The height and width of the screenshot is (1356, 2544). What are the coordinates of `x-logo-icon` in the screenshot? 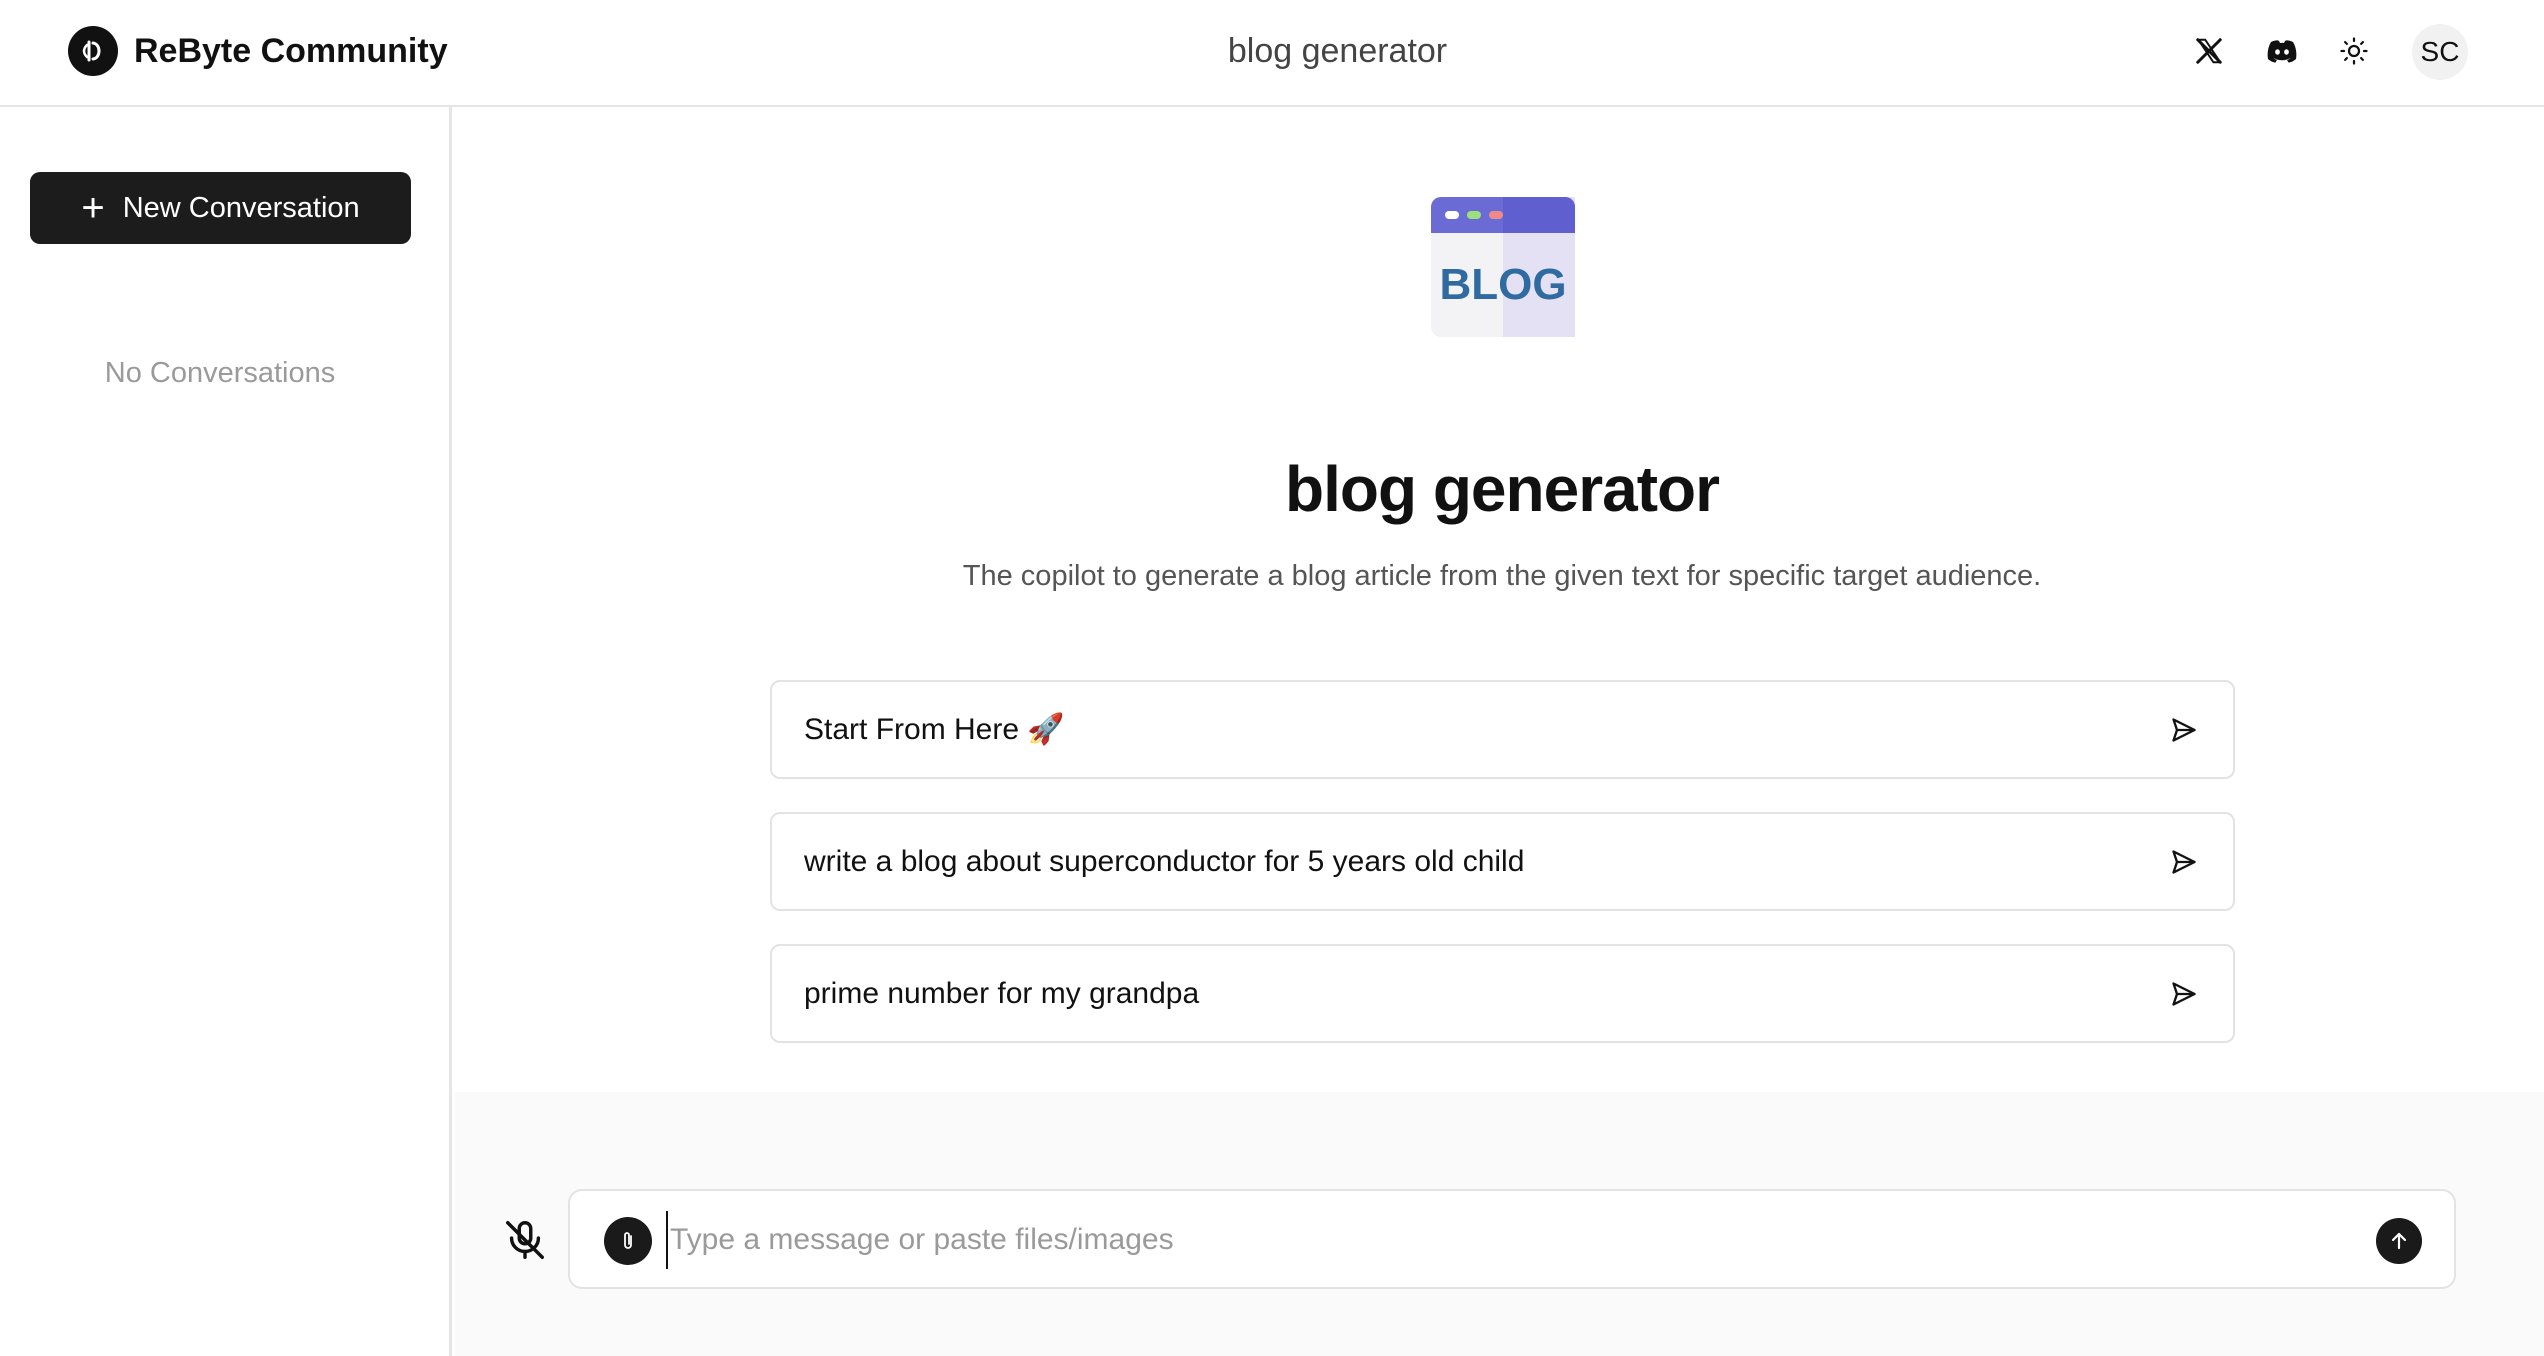 It's located at (2209, 51).